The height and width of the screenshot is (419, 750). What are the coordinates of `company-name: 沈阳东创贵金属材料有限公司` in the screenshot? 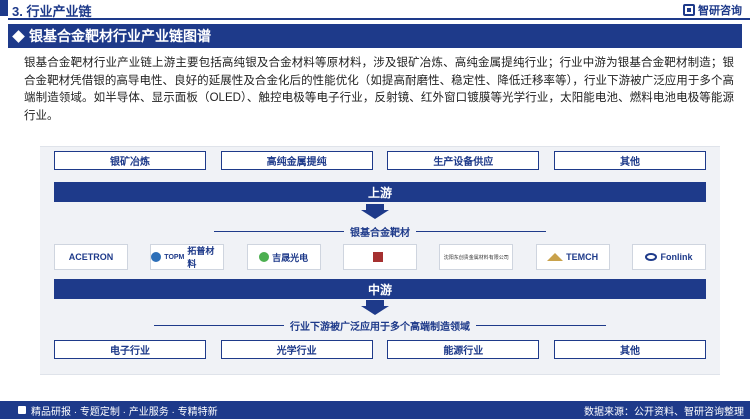 It's located at (476, 257).